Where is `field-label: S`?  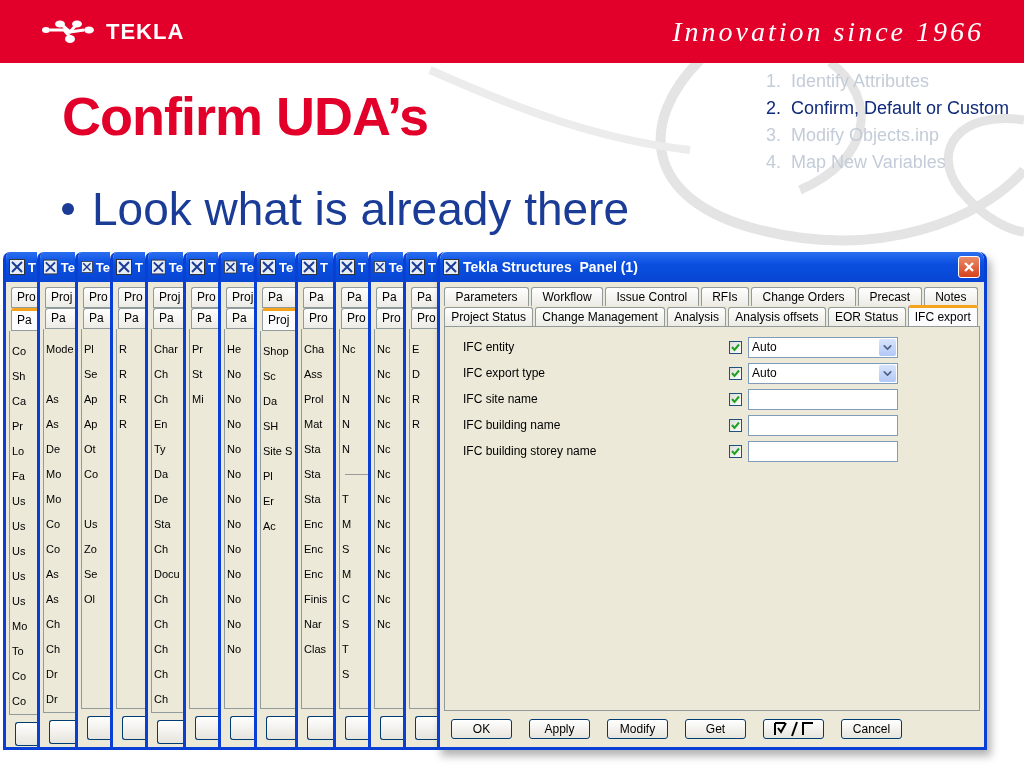 field-label: S is located at coordinates (345, 624).